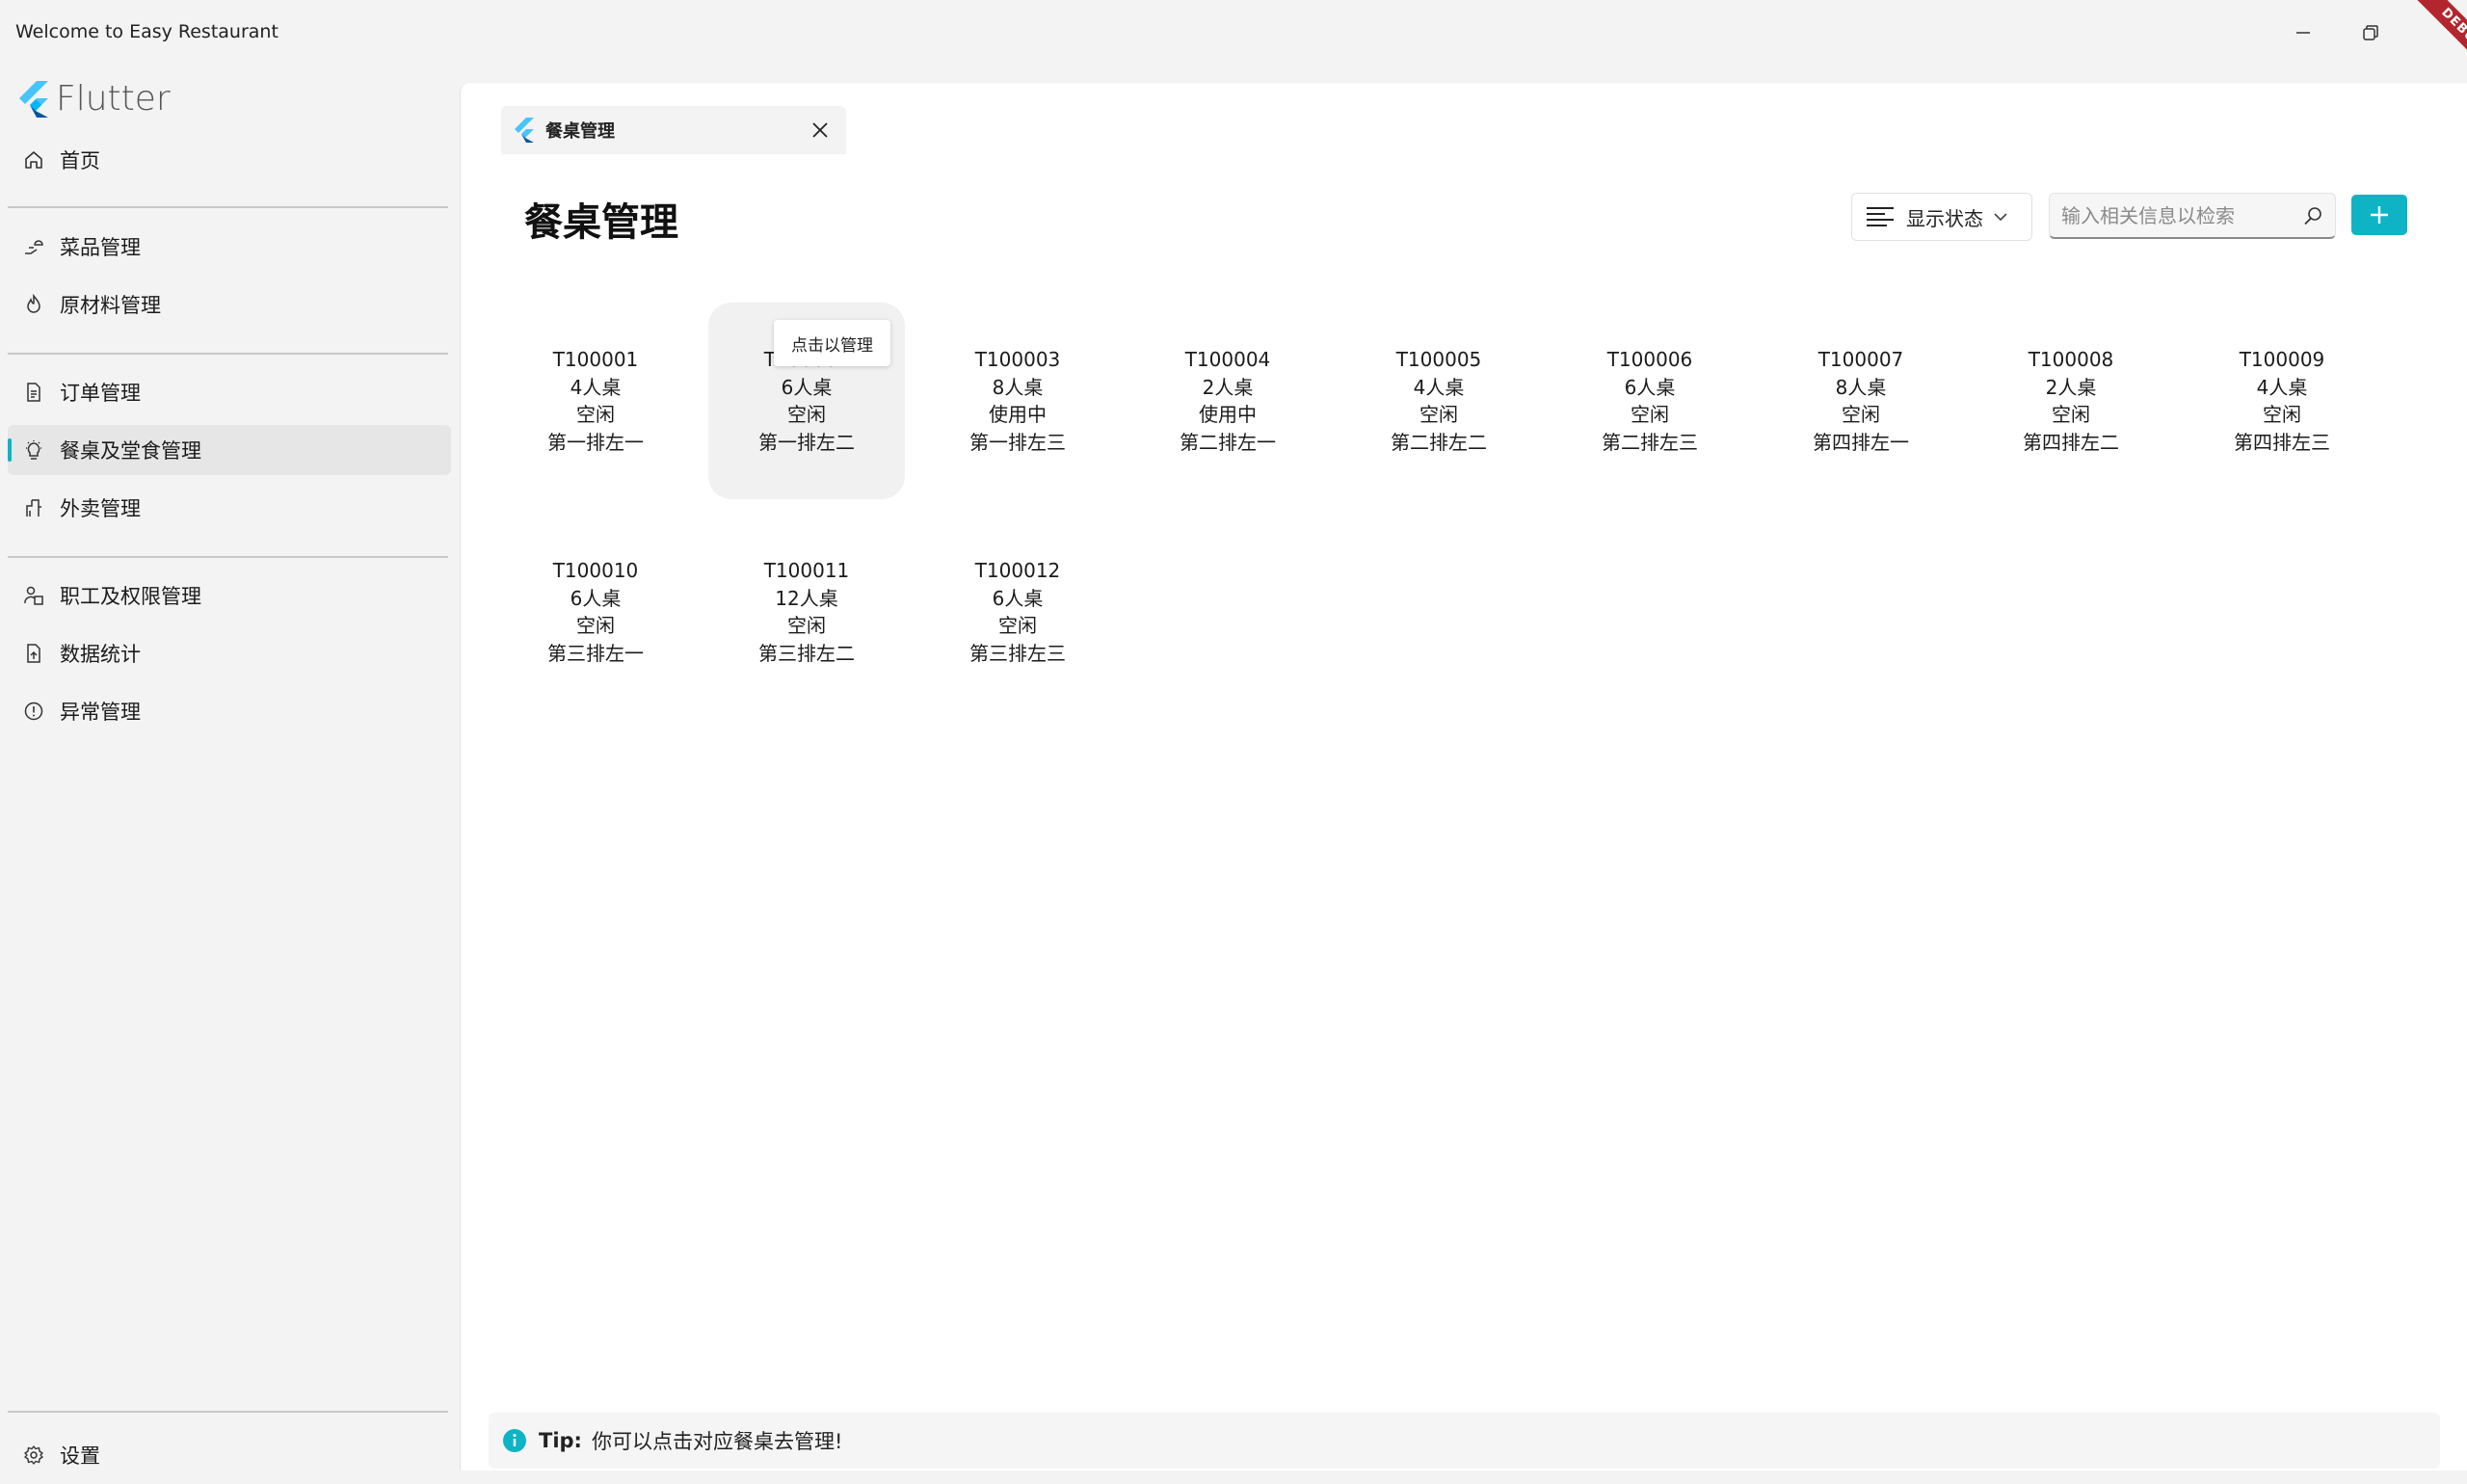 The height and width of the screenshot is (1484, 2467). What do you see at coordinates (229, 508) in the screenshot?
I see `sidebar-item-delivery: 外卖管理` at bounding box center [229, 508].